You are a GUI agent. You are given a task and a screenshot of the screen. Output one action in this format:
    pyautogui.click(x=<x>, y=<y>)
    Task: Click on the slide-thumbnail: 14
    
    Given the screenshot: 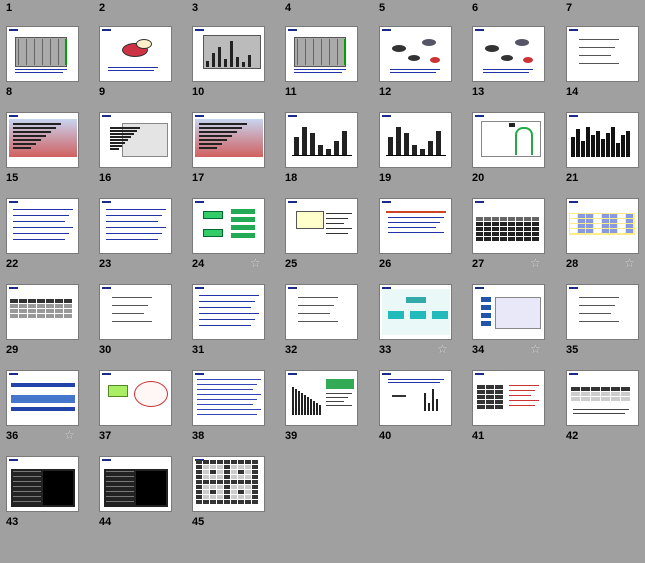 What is the action you would take?
    pyautogui.click(x=602, y=69)
    